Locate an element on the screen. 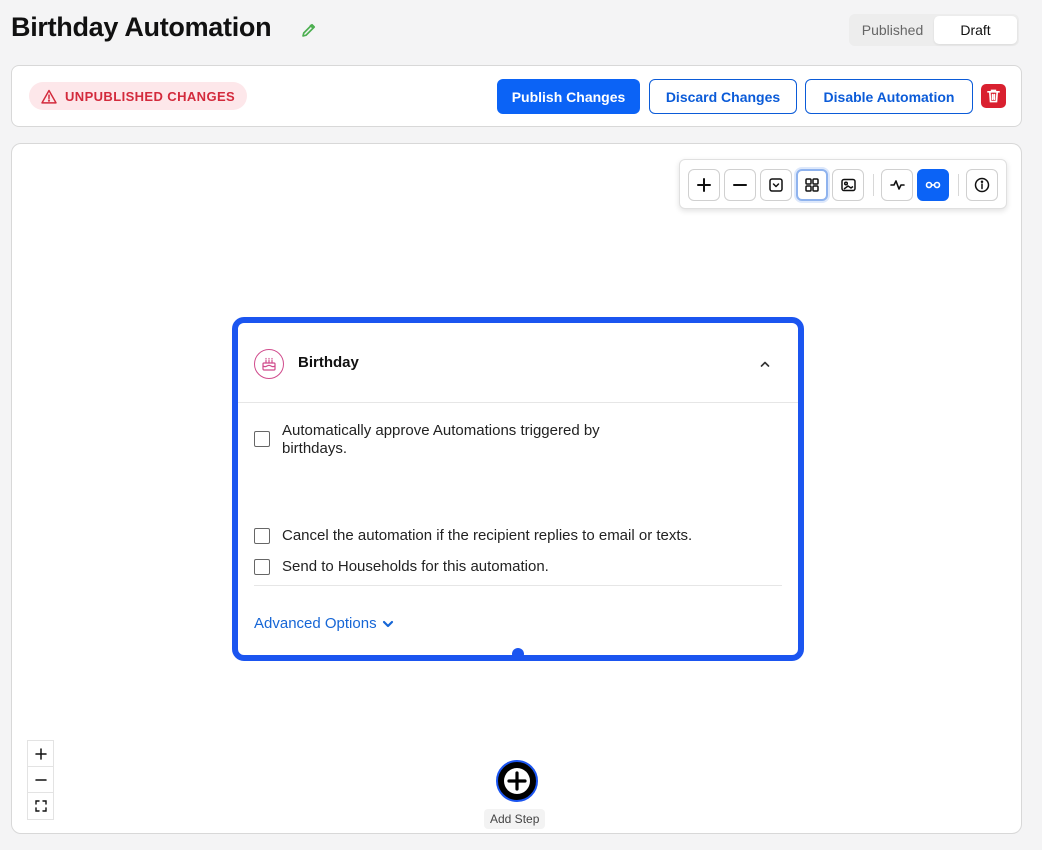  option-households: Send to Households for this automation. is located at coordinates (401, 567).